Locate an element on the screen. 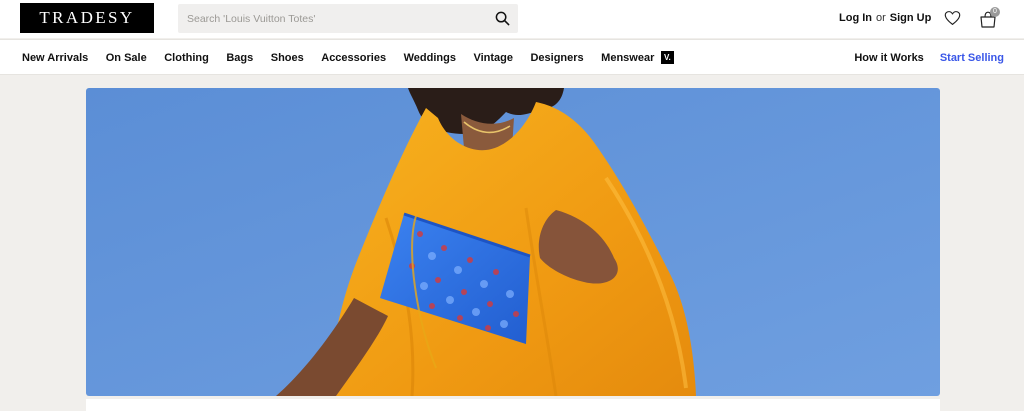 This screenshot has width=1024, height=411. search-bar is located at coordinates (348, 18).